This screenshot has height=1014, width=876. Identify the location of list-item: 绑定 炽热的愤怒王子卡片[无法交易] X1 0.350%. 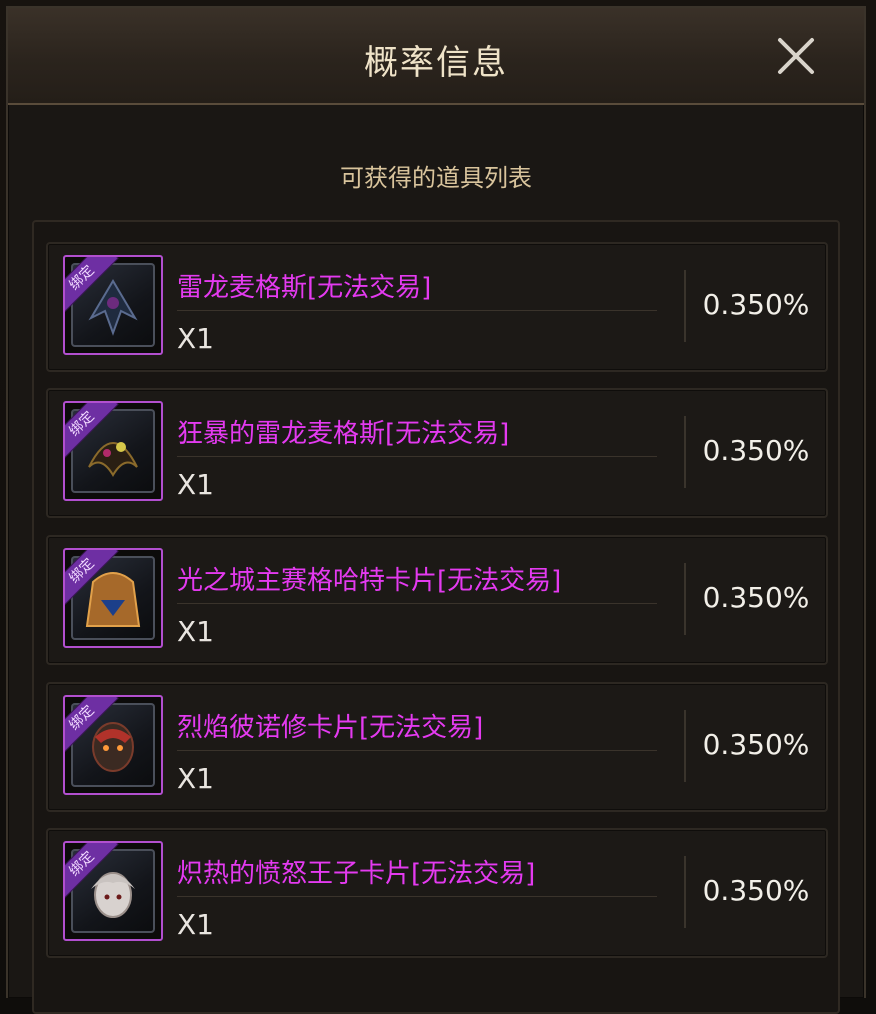
(437, 893).